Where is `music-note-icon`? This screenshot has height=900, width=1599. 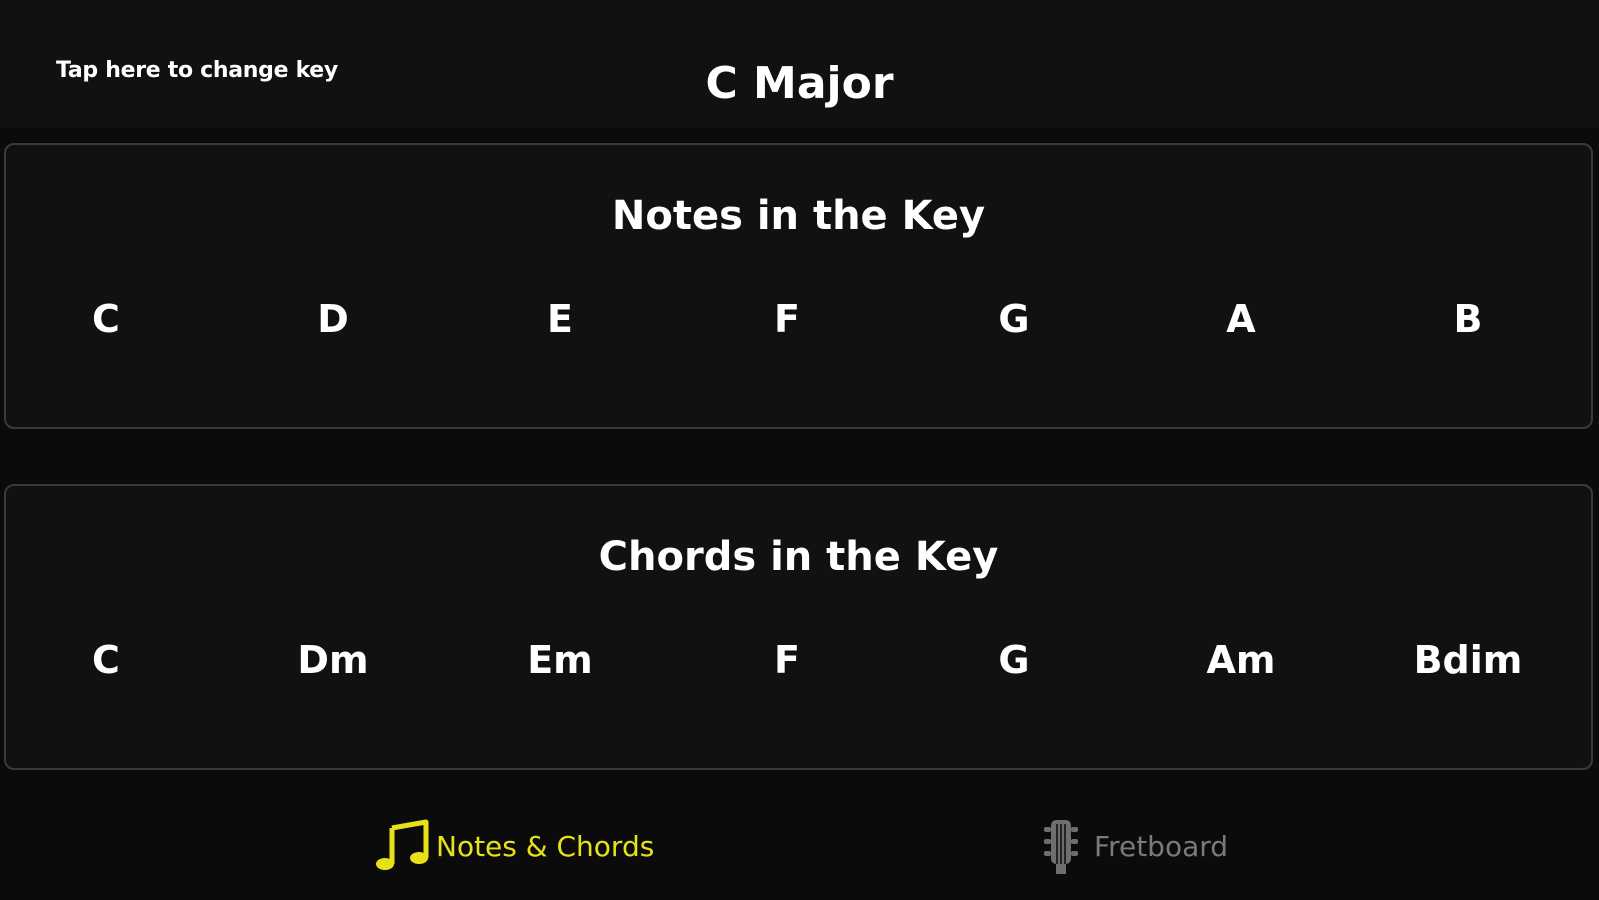 music-note-icon is located at coordinates (403, 846).